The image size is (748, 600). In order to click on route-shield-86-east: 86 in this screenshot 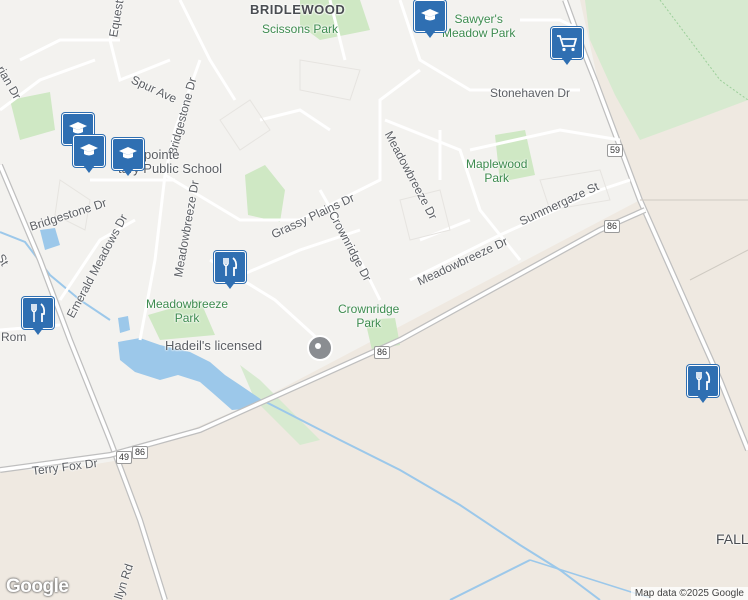, I will do `click(612, 226)`.